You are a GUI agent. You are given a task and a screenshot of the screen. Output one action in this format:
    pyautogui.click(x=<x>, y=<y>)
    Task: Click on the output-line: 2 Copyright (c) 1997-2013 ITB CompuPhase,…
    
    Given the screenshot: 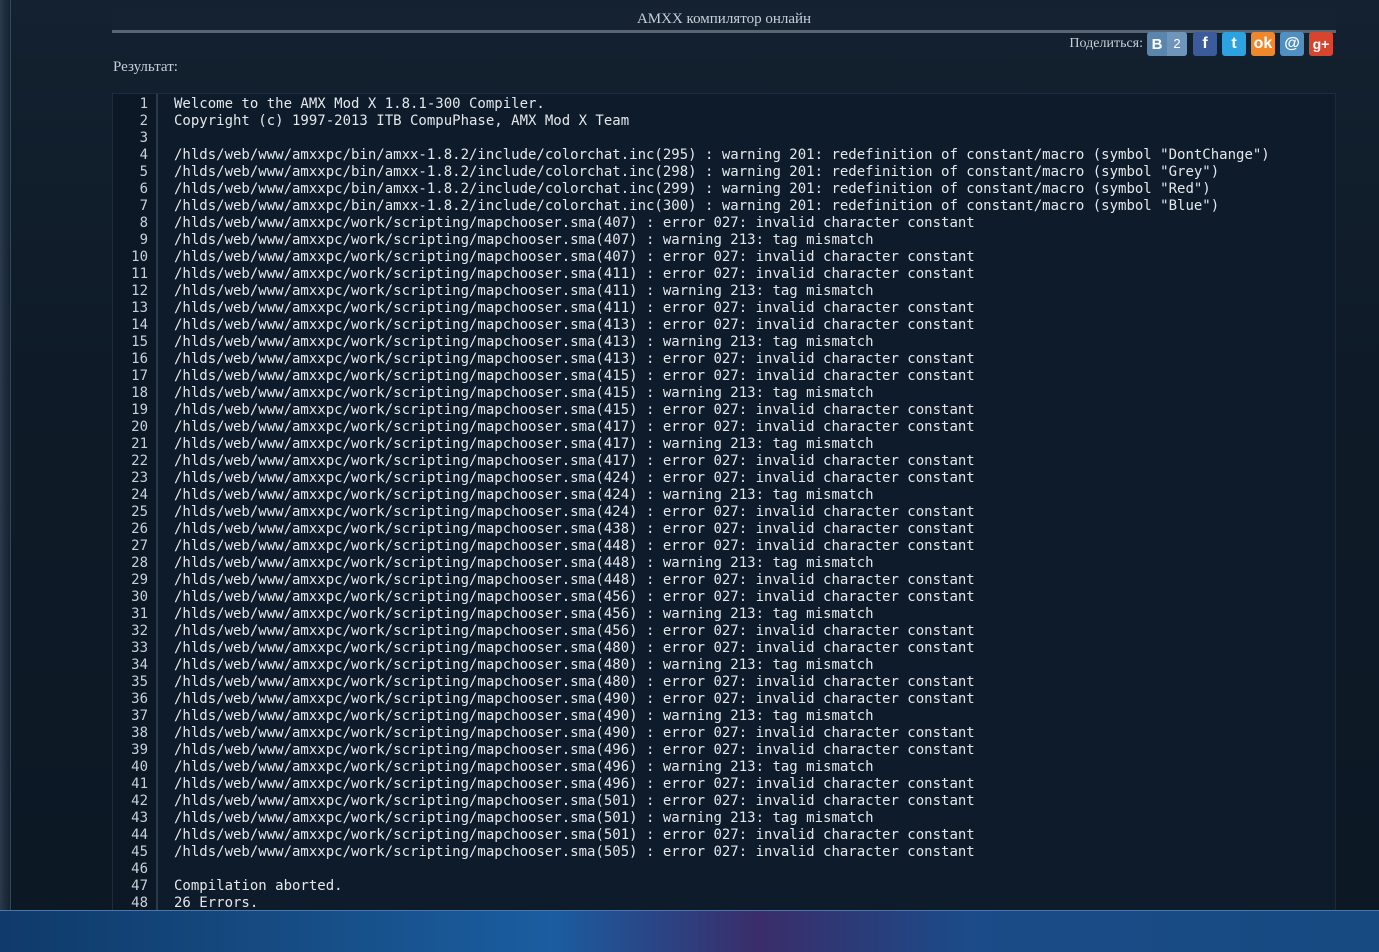 What is the action you would take?
    pyautogui.click(x=724, y=121)
    